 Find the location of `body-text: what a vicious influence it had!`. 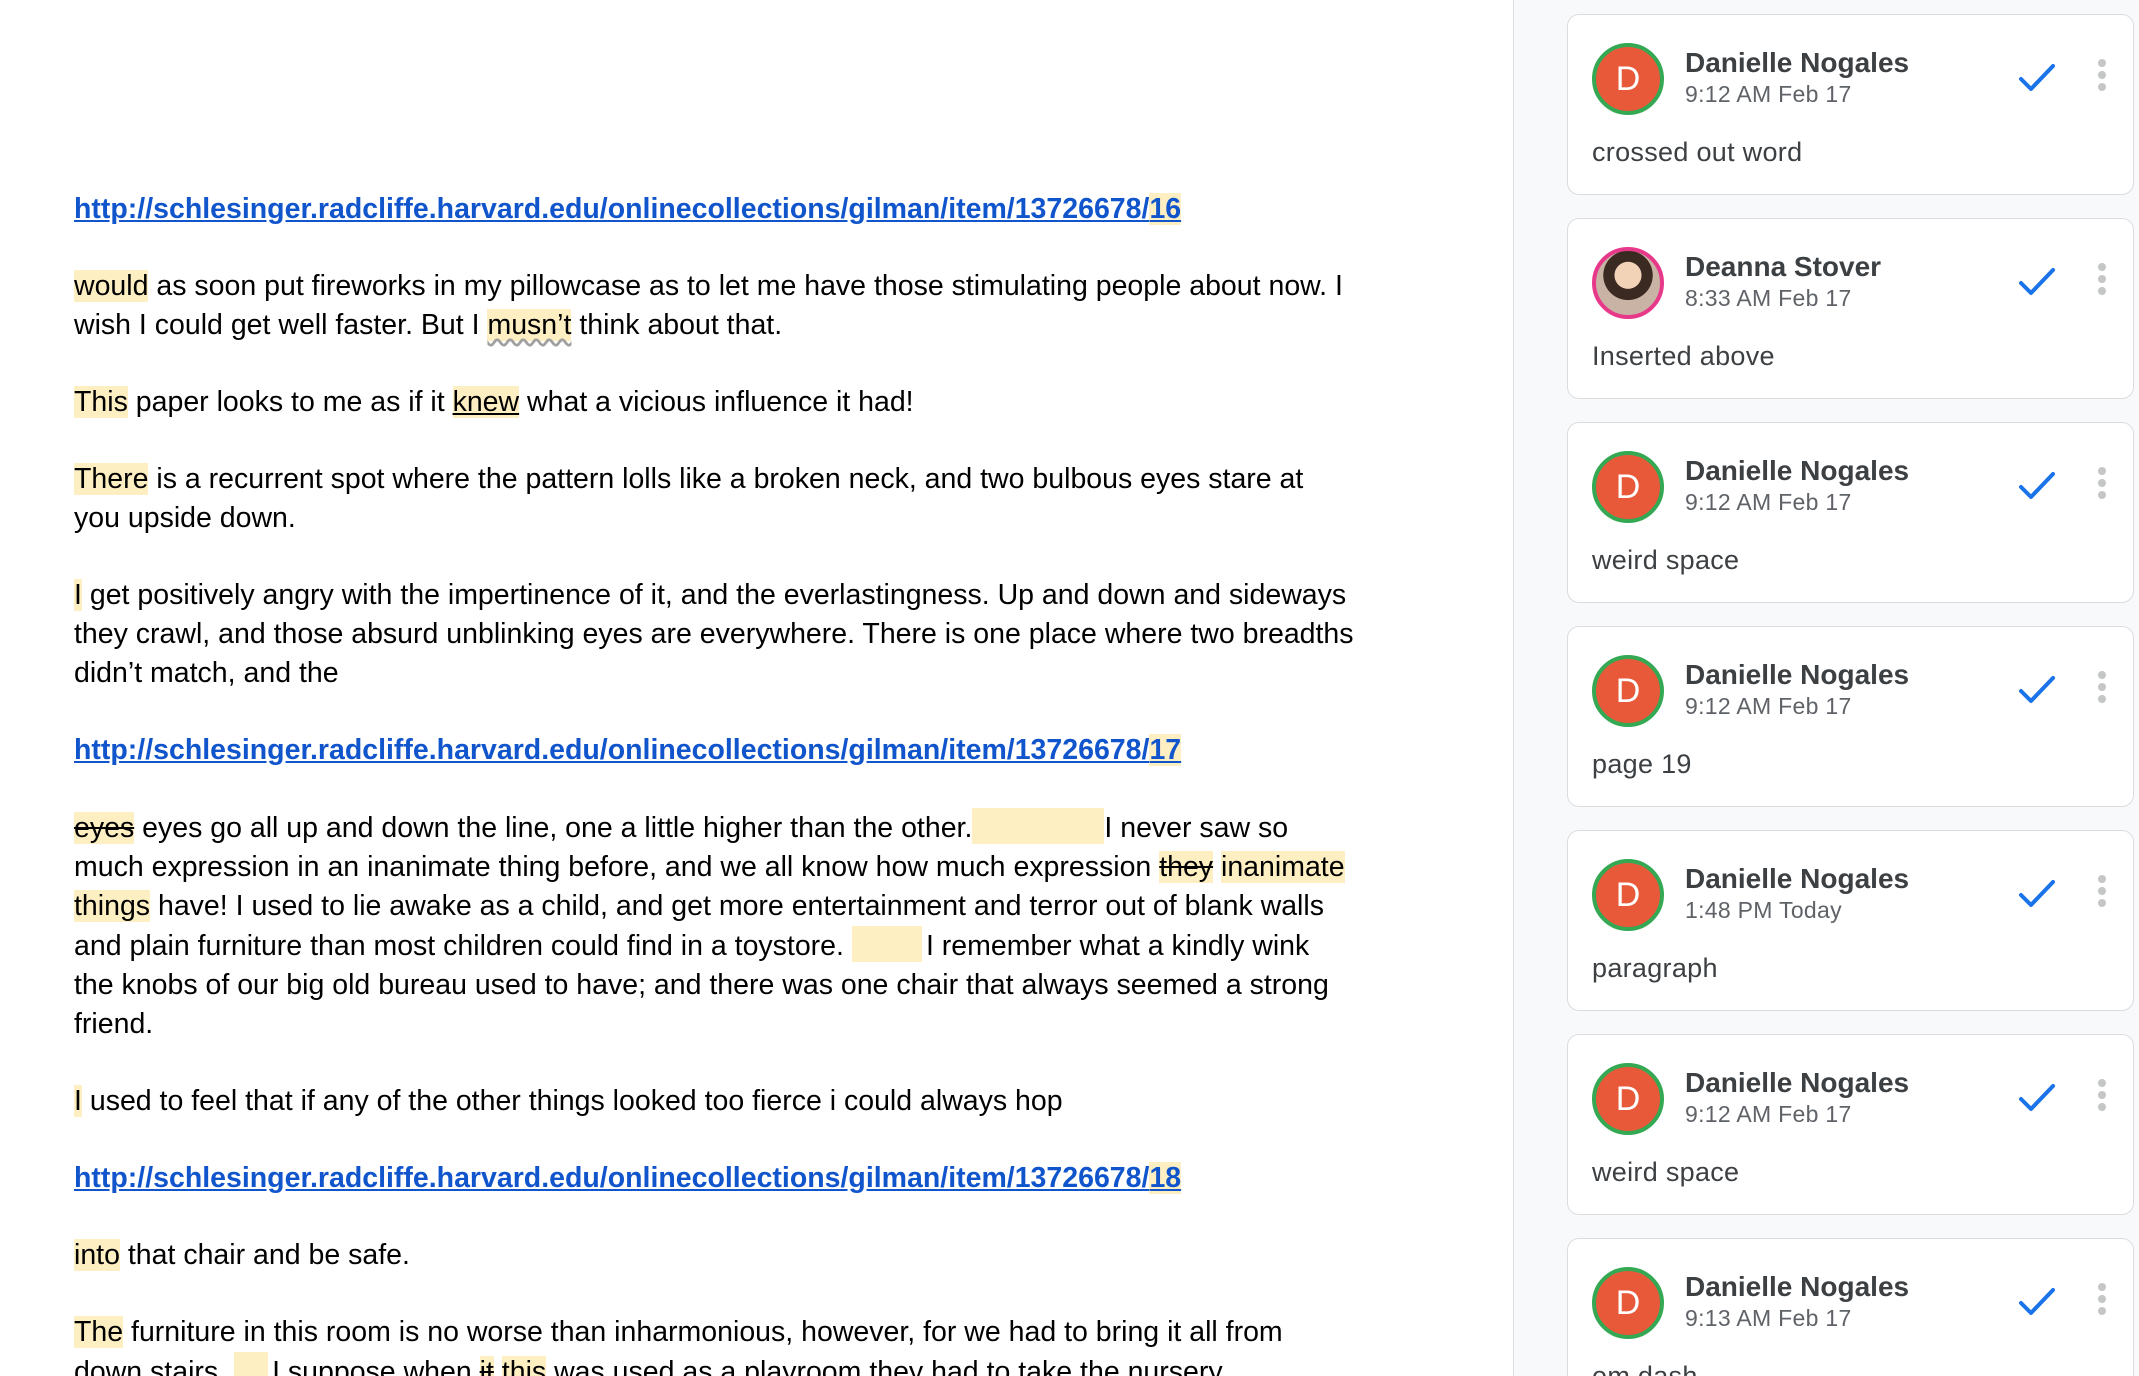

body-text: what a vicious influence it had! is located at coordinates (716, 402).